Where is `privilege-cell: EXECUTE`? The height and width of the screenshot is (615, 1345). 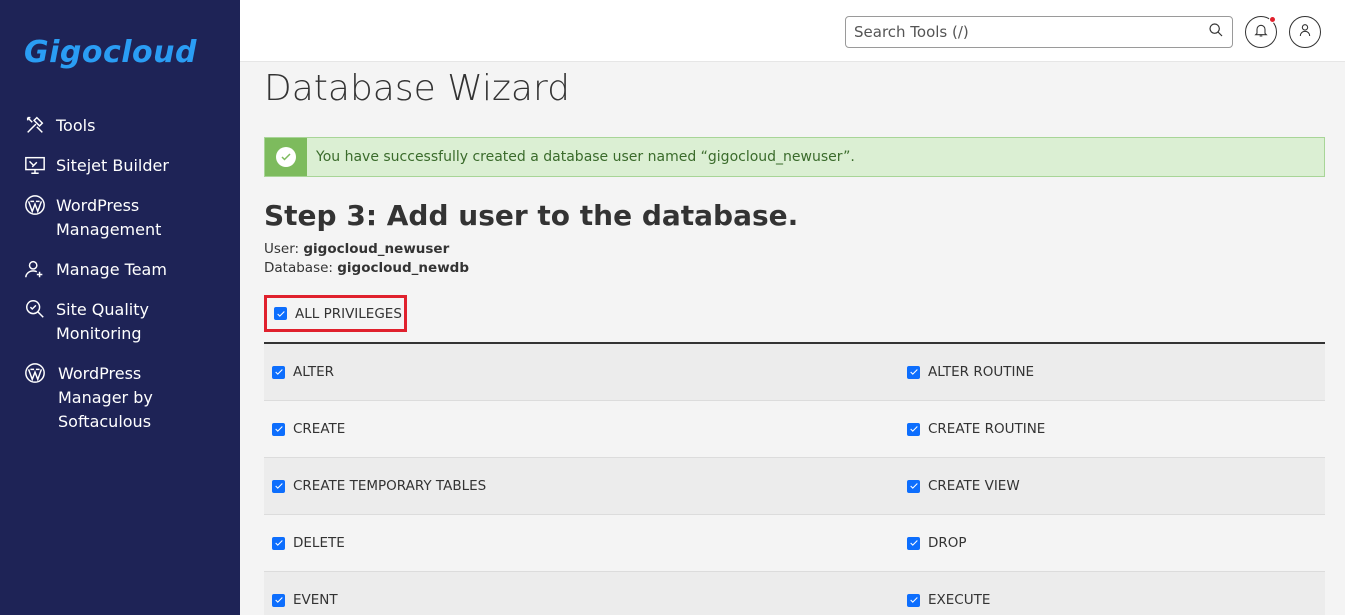 privilege-cell: EXECUTE is located at coordinates (944, 600).